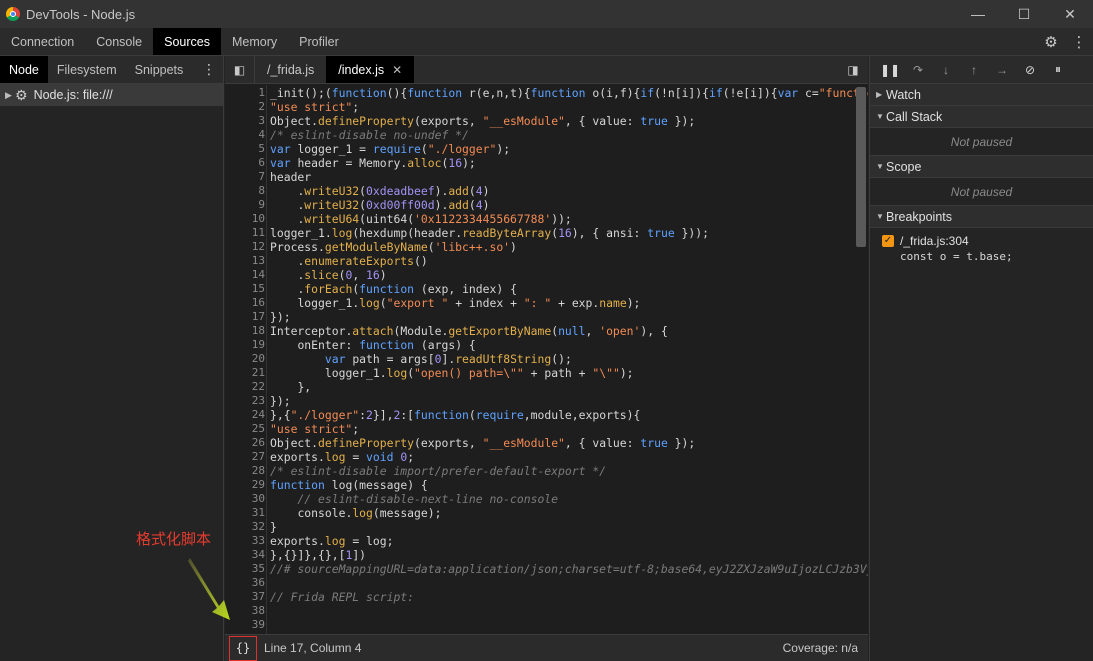 The height and width of the screenshot is (661, 1093). Describe the element at coordinates (245, 457) in the screenshot. I see `line-number: 27` at that location.